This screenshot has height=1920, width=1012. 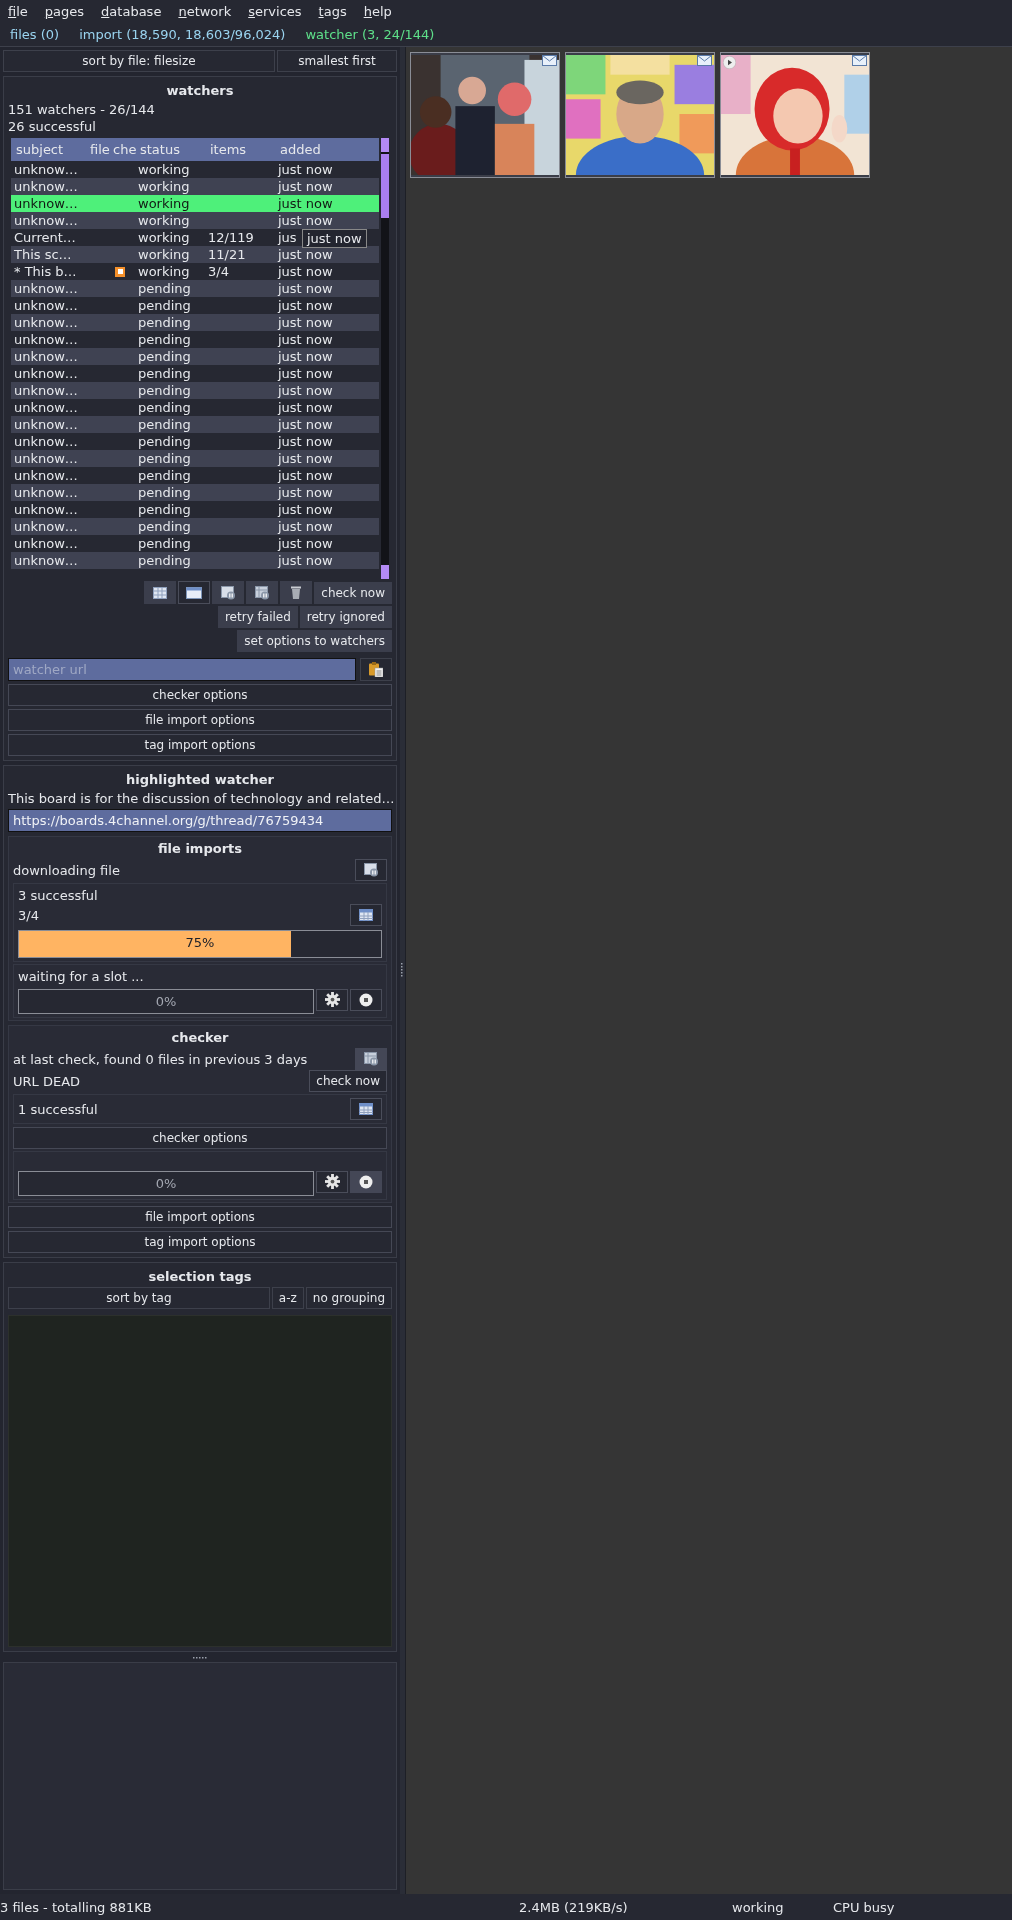 What do you see at coordinates (314, 641) in the screenshot?
I see `set-options-button: set options to watchers` at bounding box center [314, 641].